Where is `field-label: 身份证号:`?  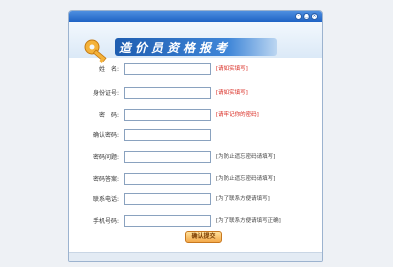 field-label: 身份证号: is located at coordinates (105, 93).